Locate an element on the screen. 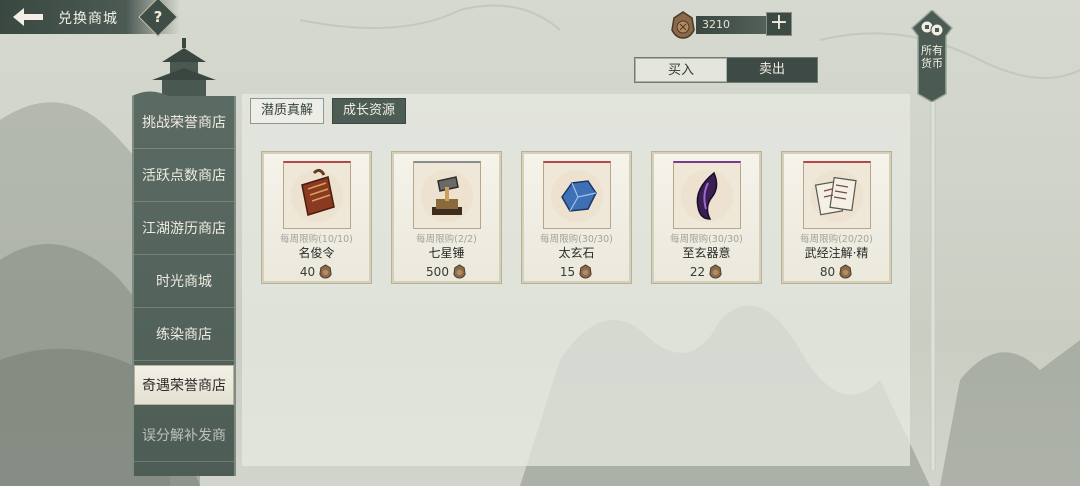 The image size is (1080, 486). category-tabs: 潜质真解 成长资源 is located at coordinates (328, 111).